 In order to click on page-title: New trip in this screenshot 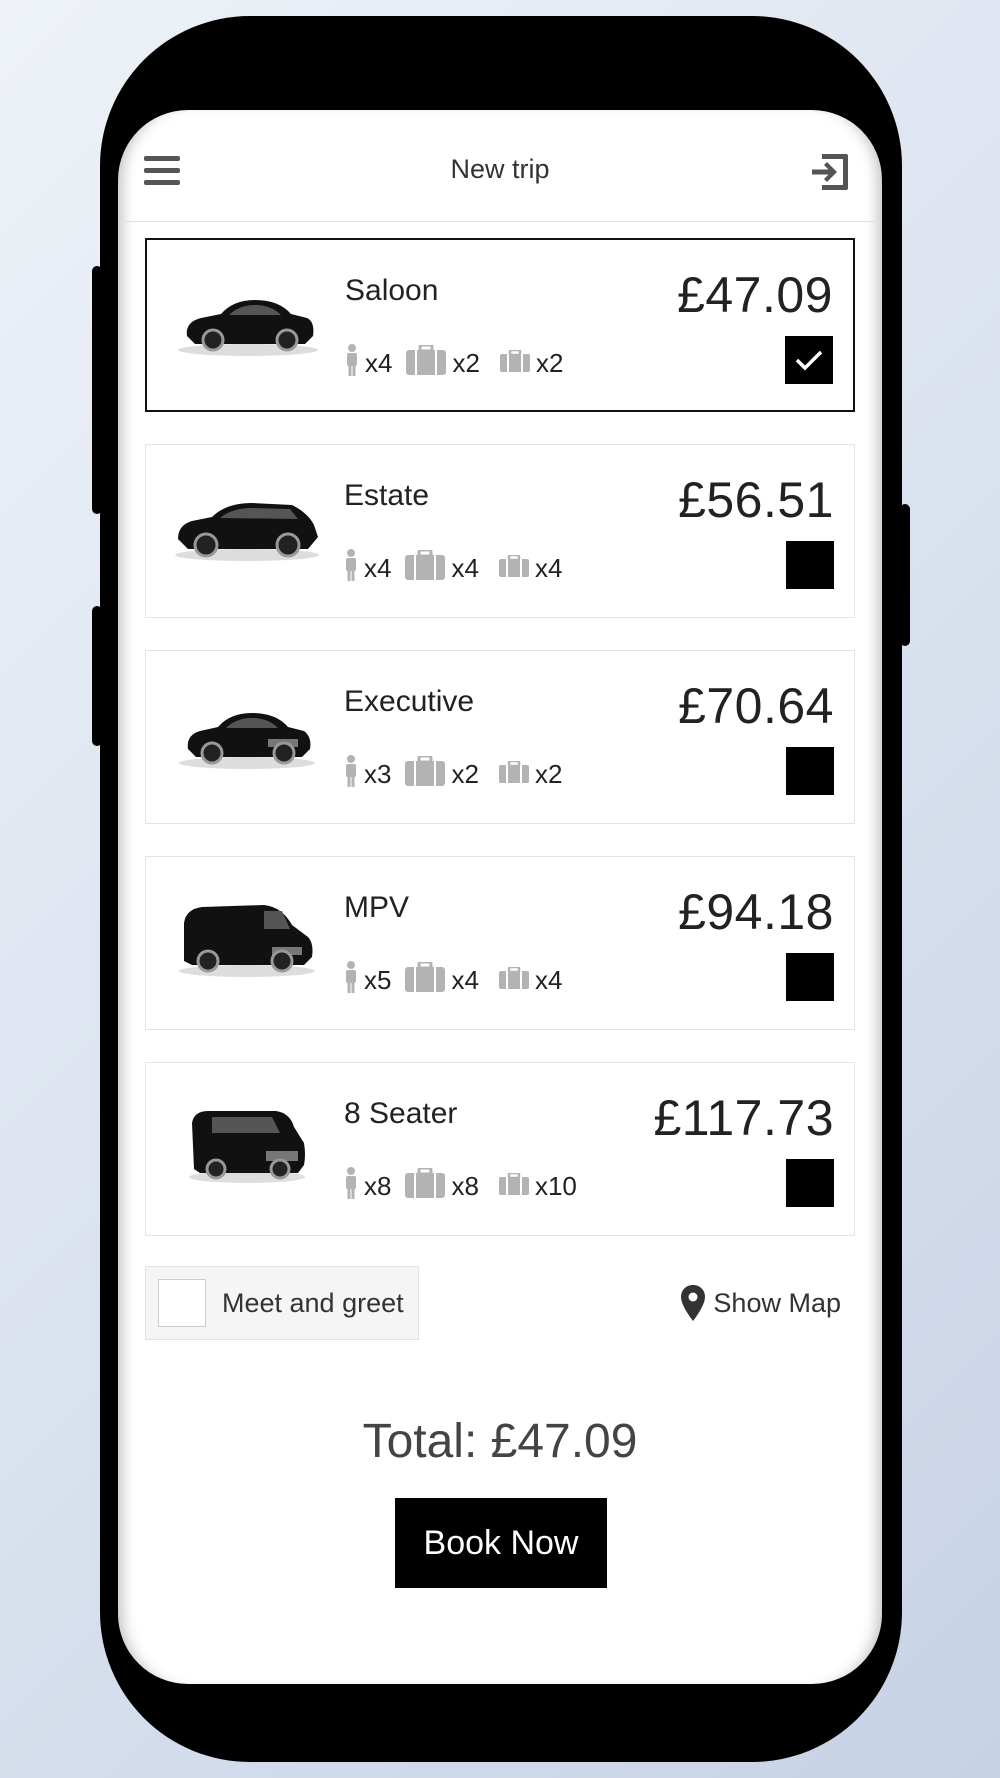, I will do `click(500, 169)`.